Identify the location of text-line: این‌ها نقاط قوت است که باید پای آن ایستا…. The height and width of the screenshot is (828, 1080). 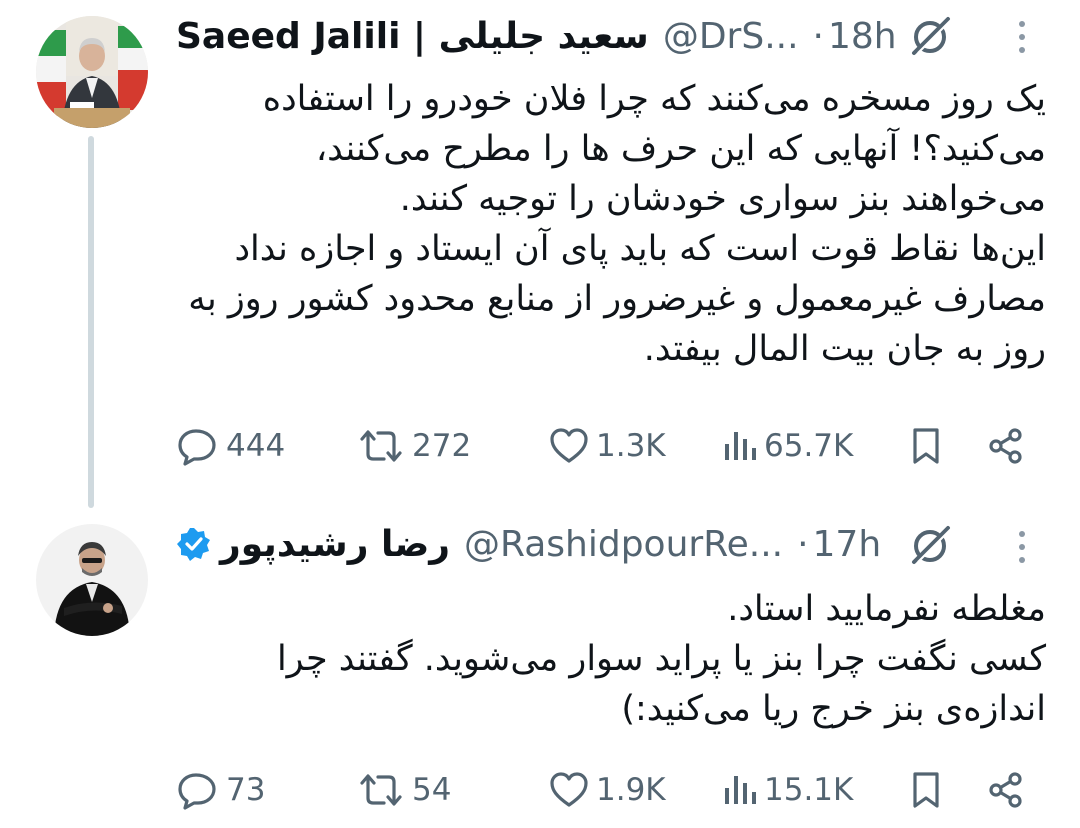
(640, 249).